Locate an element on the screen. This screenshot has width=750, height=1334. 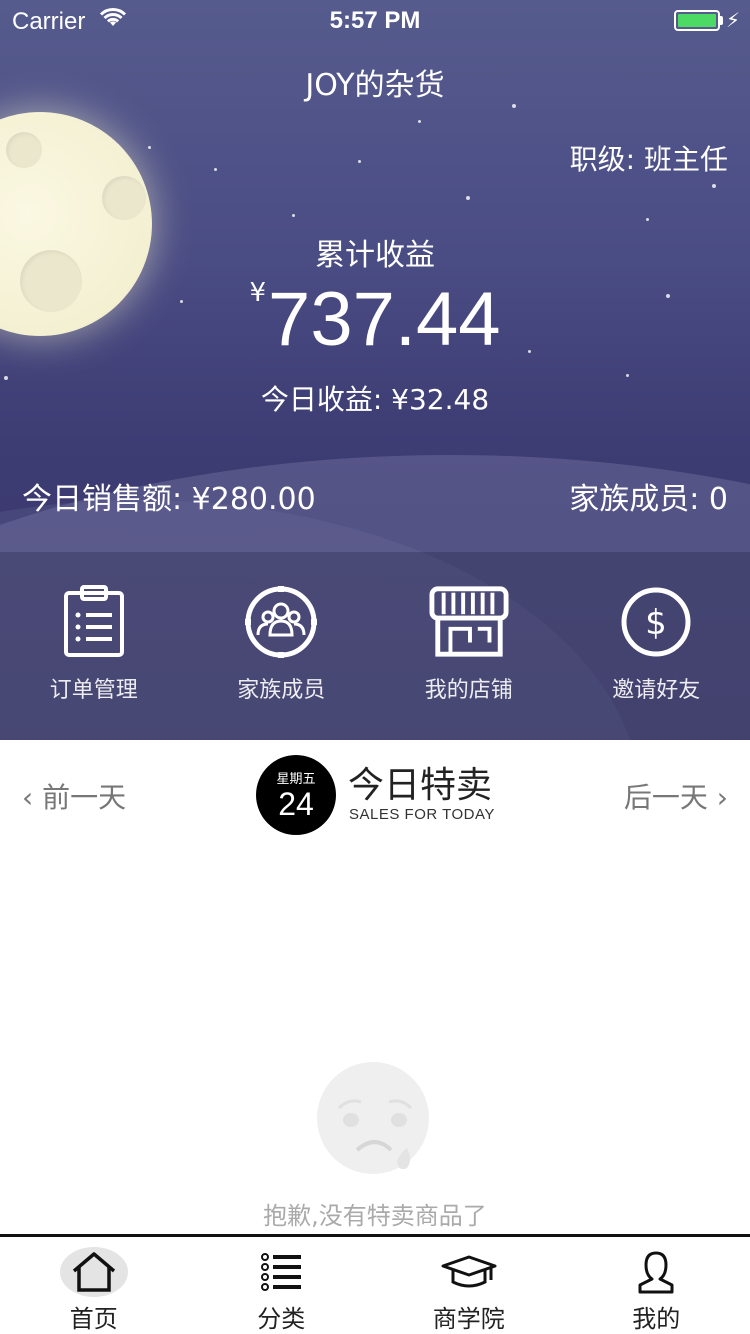
previous-day-button: ‹ 前一天 is located at coordinates (74, 796).